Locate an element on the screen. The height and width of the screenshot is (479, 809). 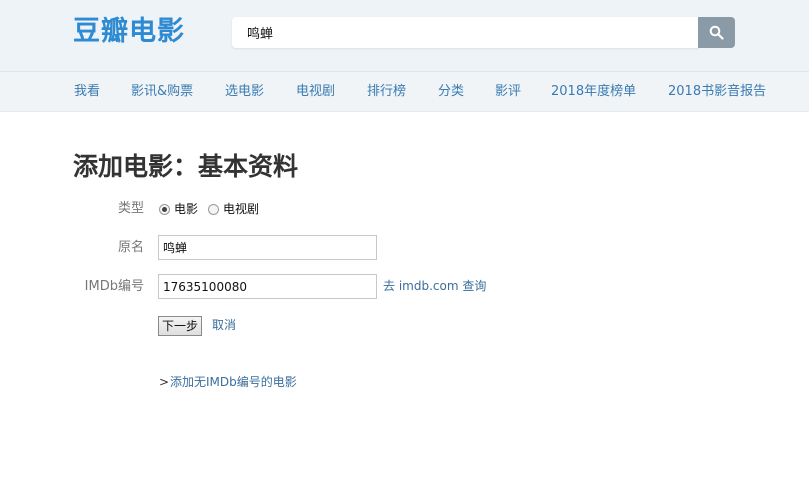
cancel-link: 取消 is located at coordinates (224, 325).